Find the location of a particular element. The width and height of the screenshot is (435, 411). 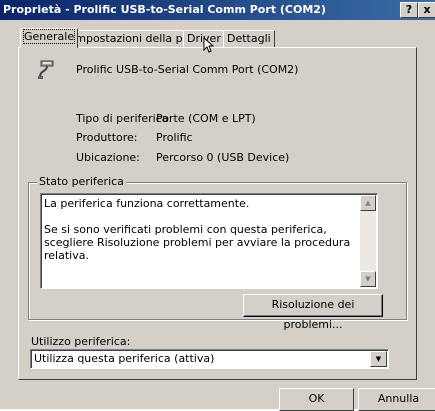

ok-button: OK is located at coordinates (316, 399).